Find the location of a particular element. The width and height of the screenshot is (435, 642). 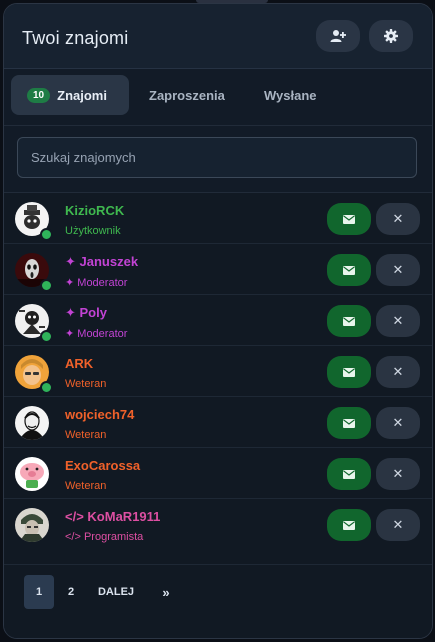

user-plus-icon is located at coordinates (338, 36).